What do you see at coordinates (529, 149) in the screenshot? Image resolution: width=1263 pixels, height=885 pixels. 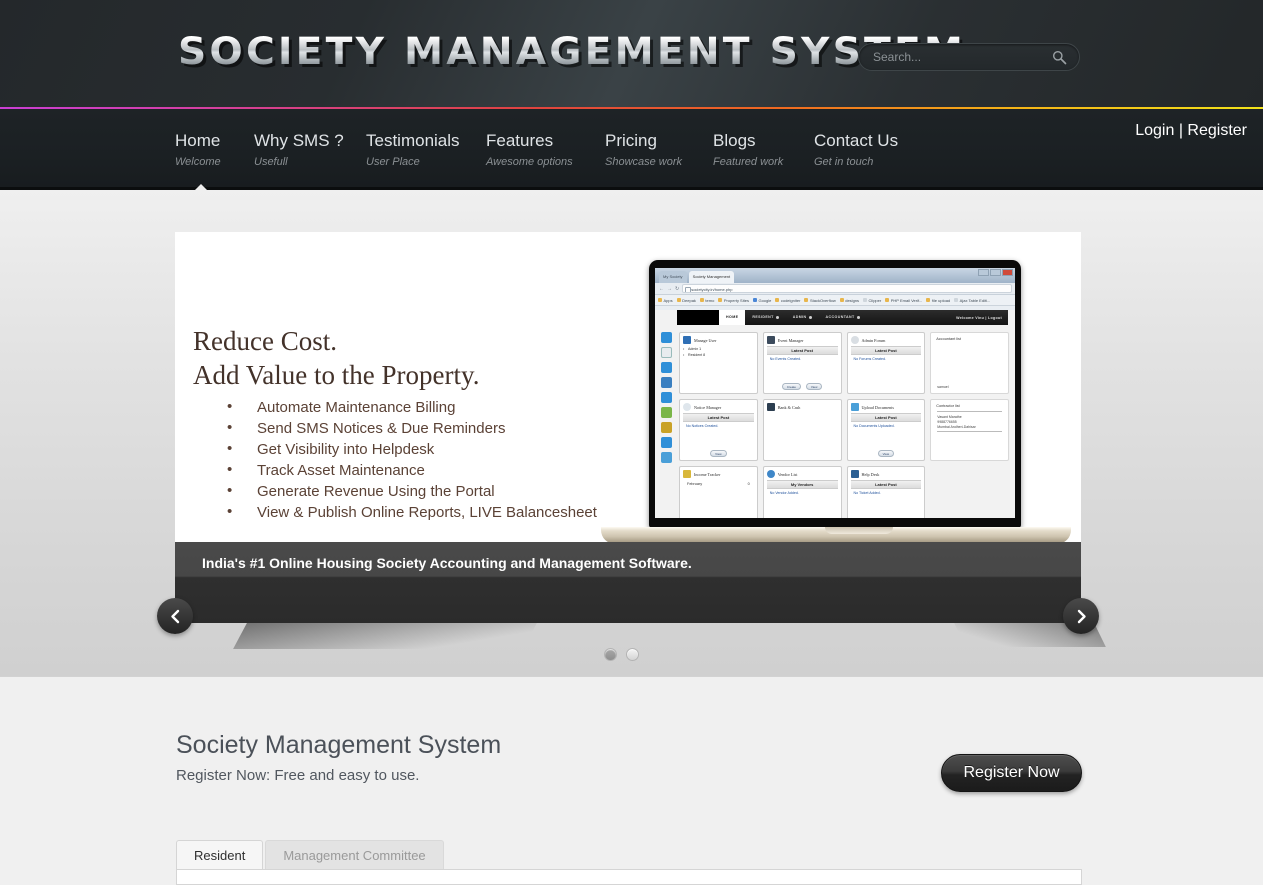 I see `nav-item-features: Features Awesome options` at bounding box center [529, 149].